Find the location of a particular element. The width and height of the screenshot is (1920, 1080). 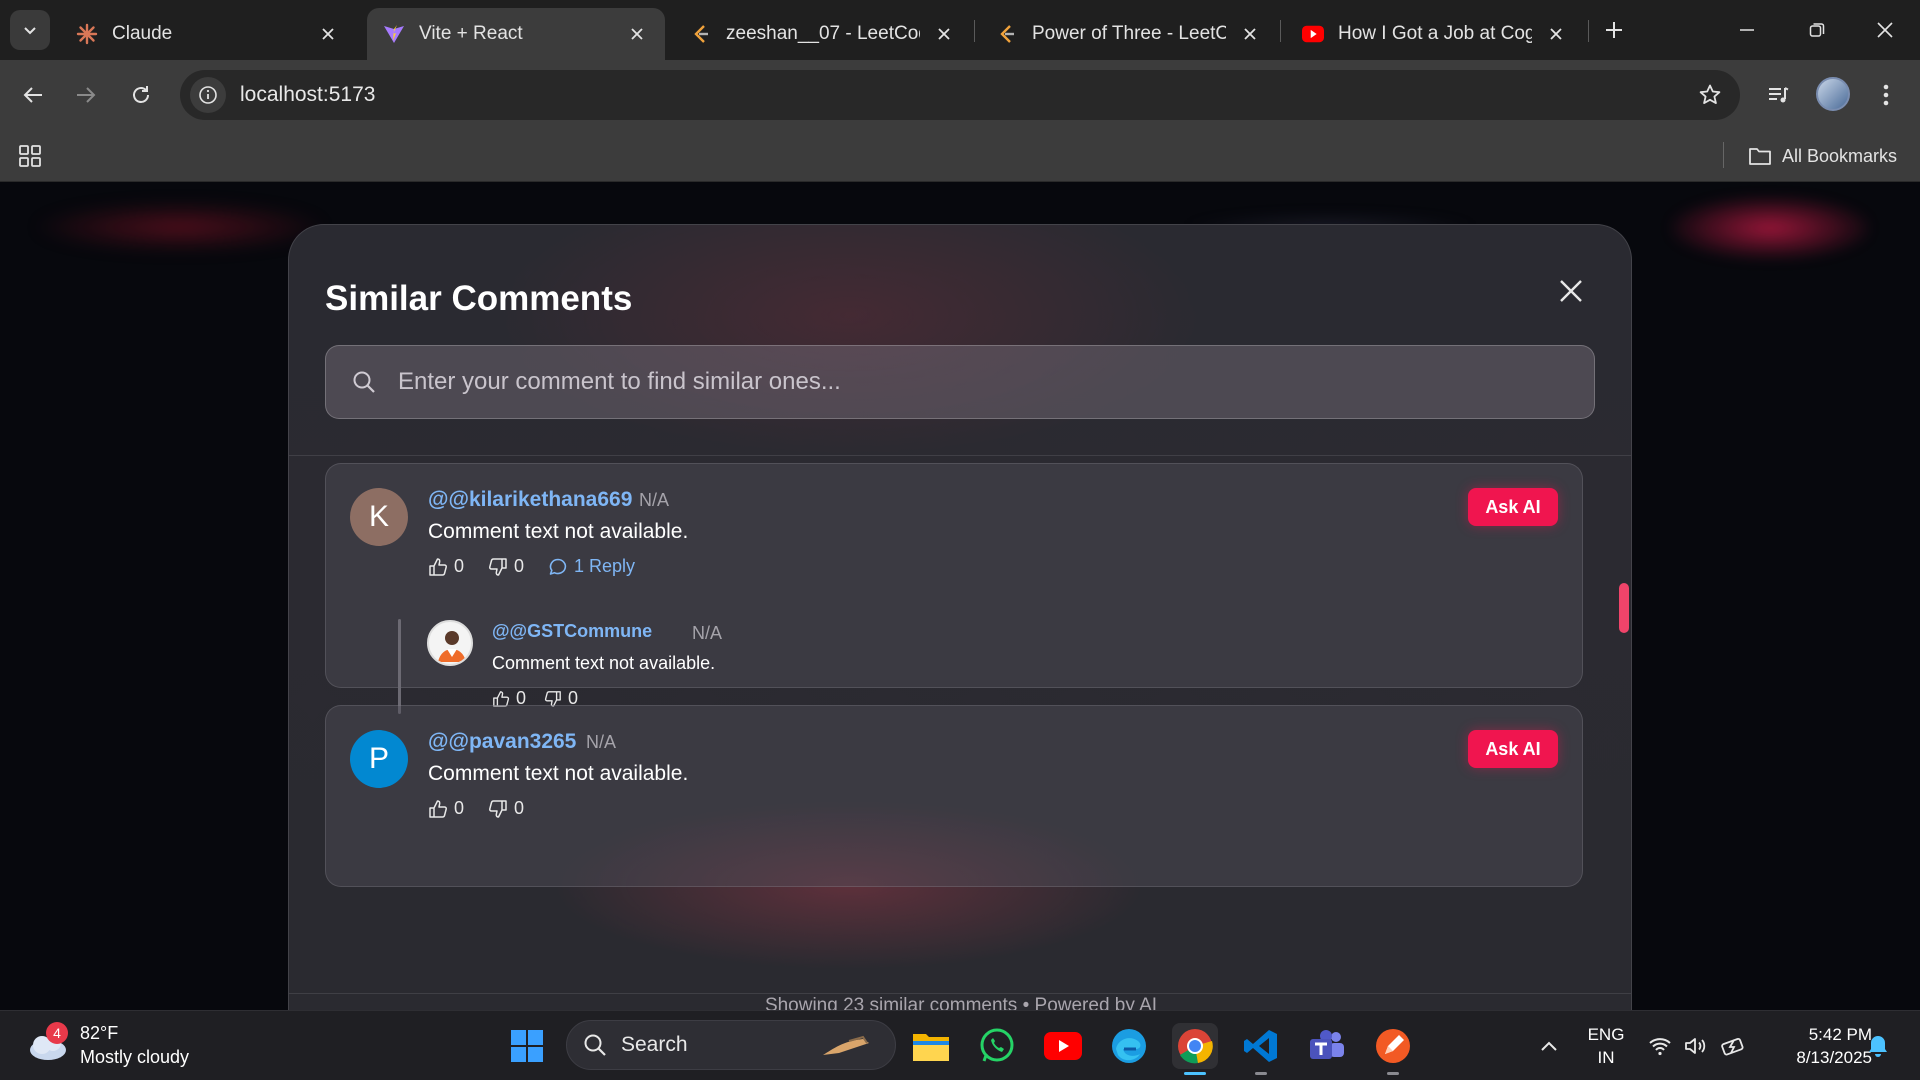

modal-close-button is located at coordinates (1571, 291).